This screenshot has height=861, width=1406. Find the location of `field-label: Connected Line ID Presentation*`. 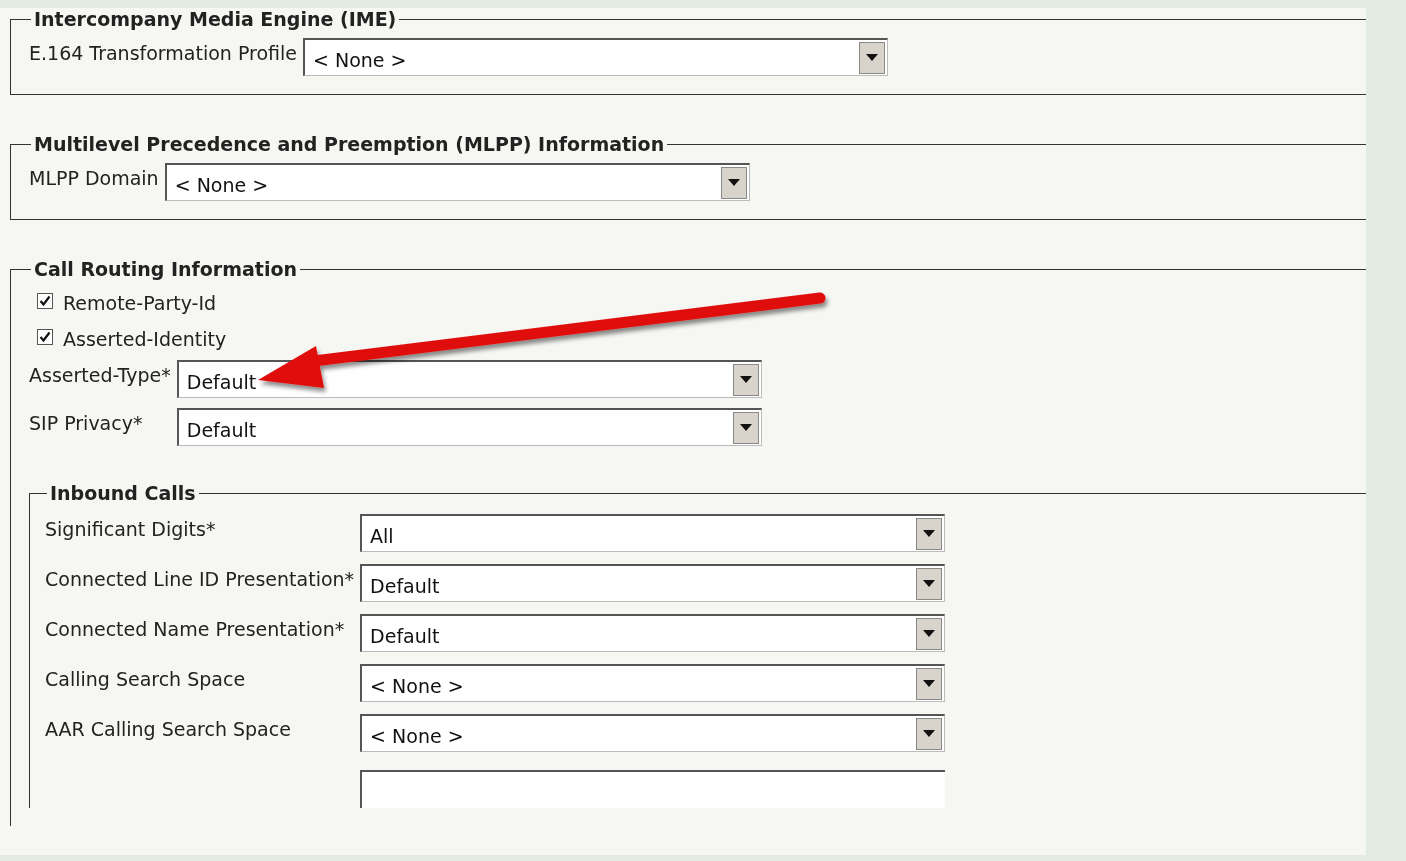

field-label: Connected Line ID Presentation* is located at coordinates (200, 578).